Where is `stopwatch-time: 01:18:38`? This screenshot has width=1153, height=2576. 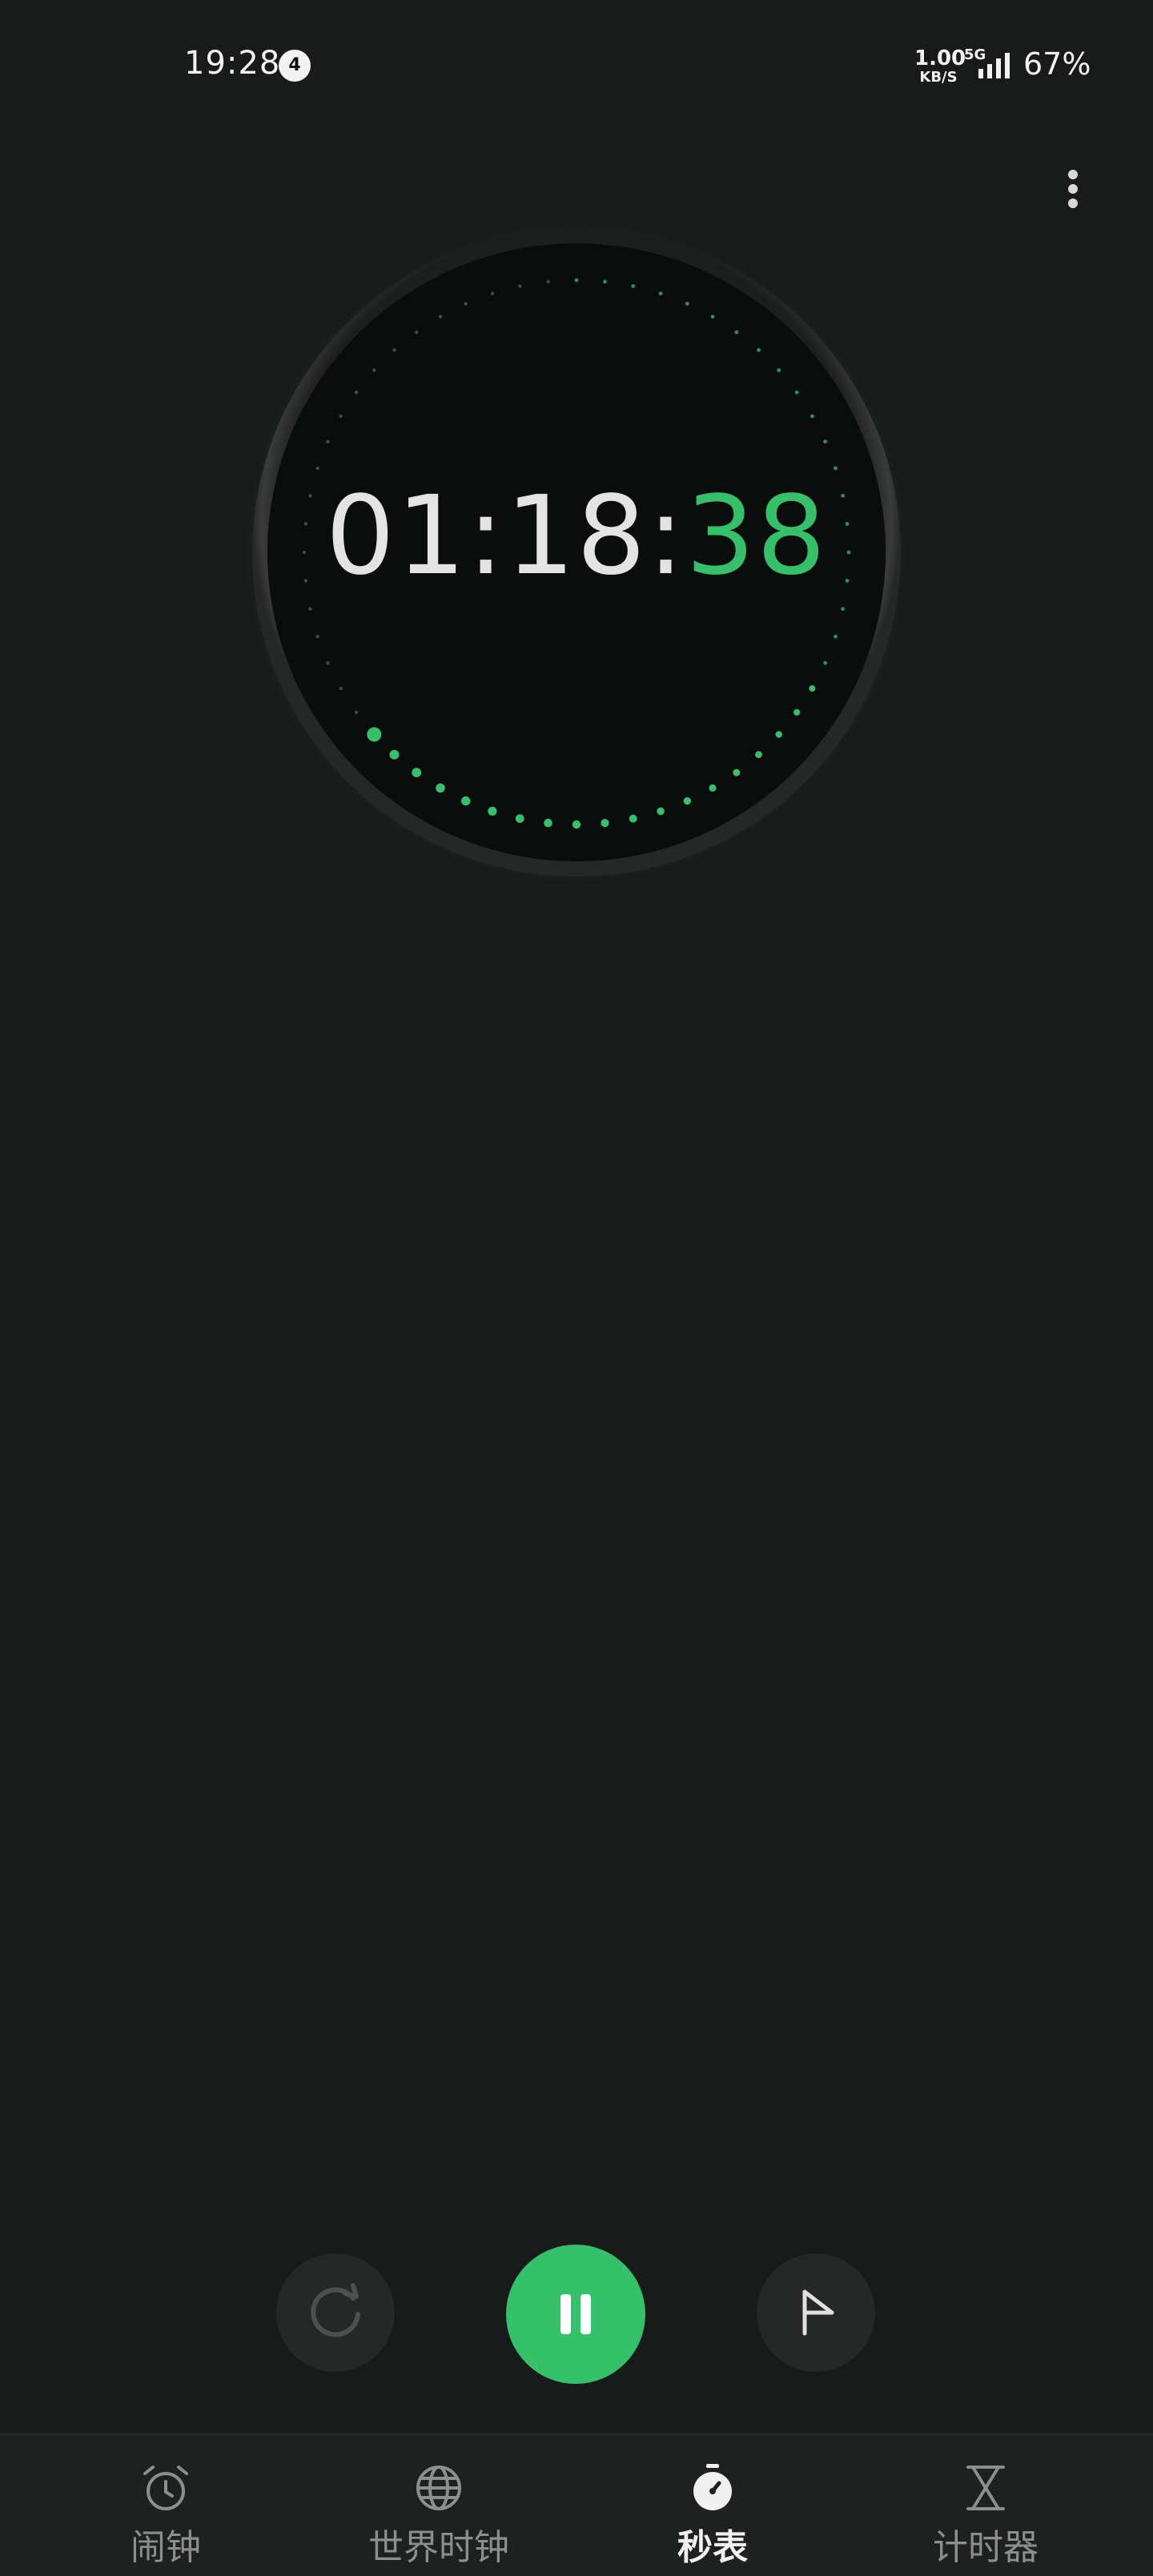
stopwatch-time: 01:18:38 is located at coordinates (576, 537).